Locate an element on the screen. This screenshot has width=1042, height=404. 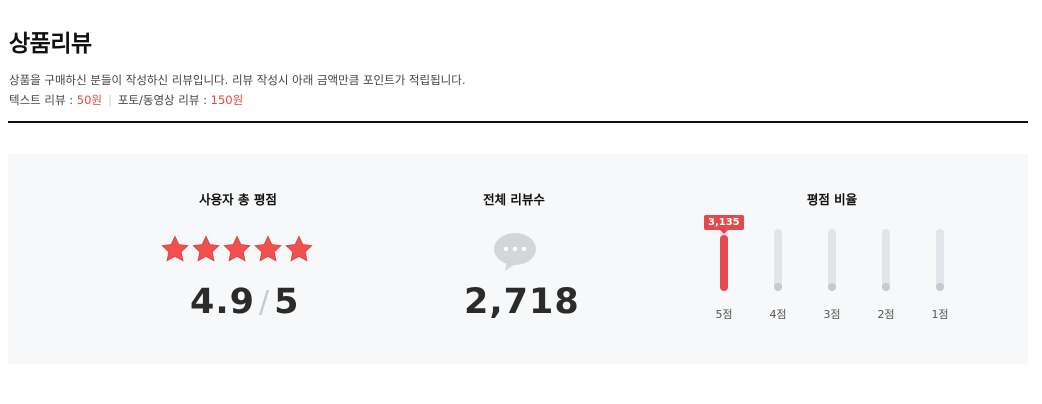
score-max: 5 is located at coordinates (287, 302).